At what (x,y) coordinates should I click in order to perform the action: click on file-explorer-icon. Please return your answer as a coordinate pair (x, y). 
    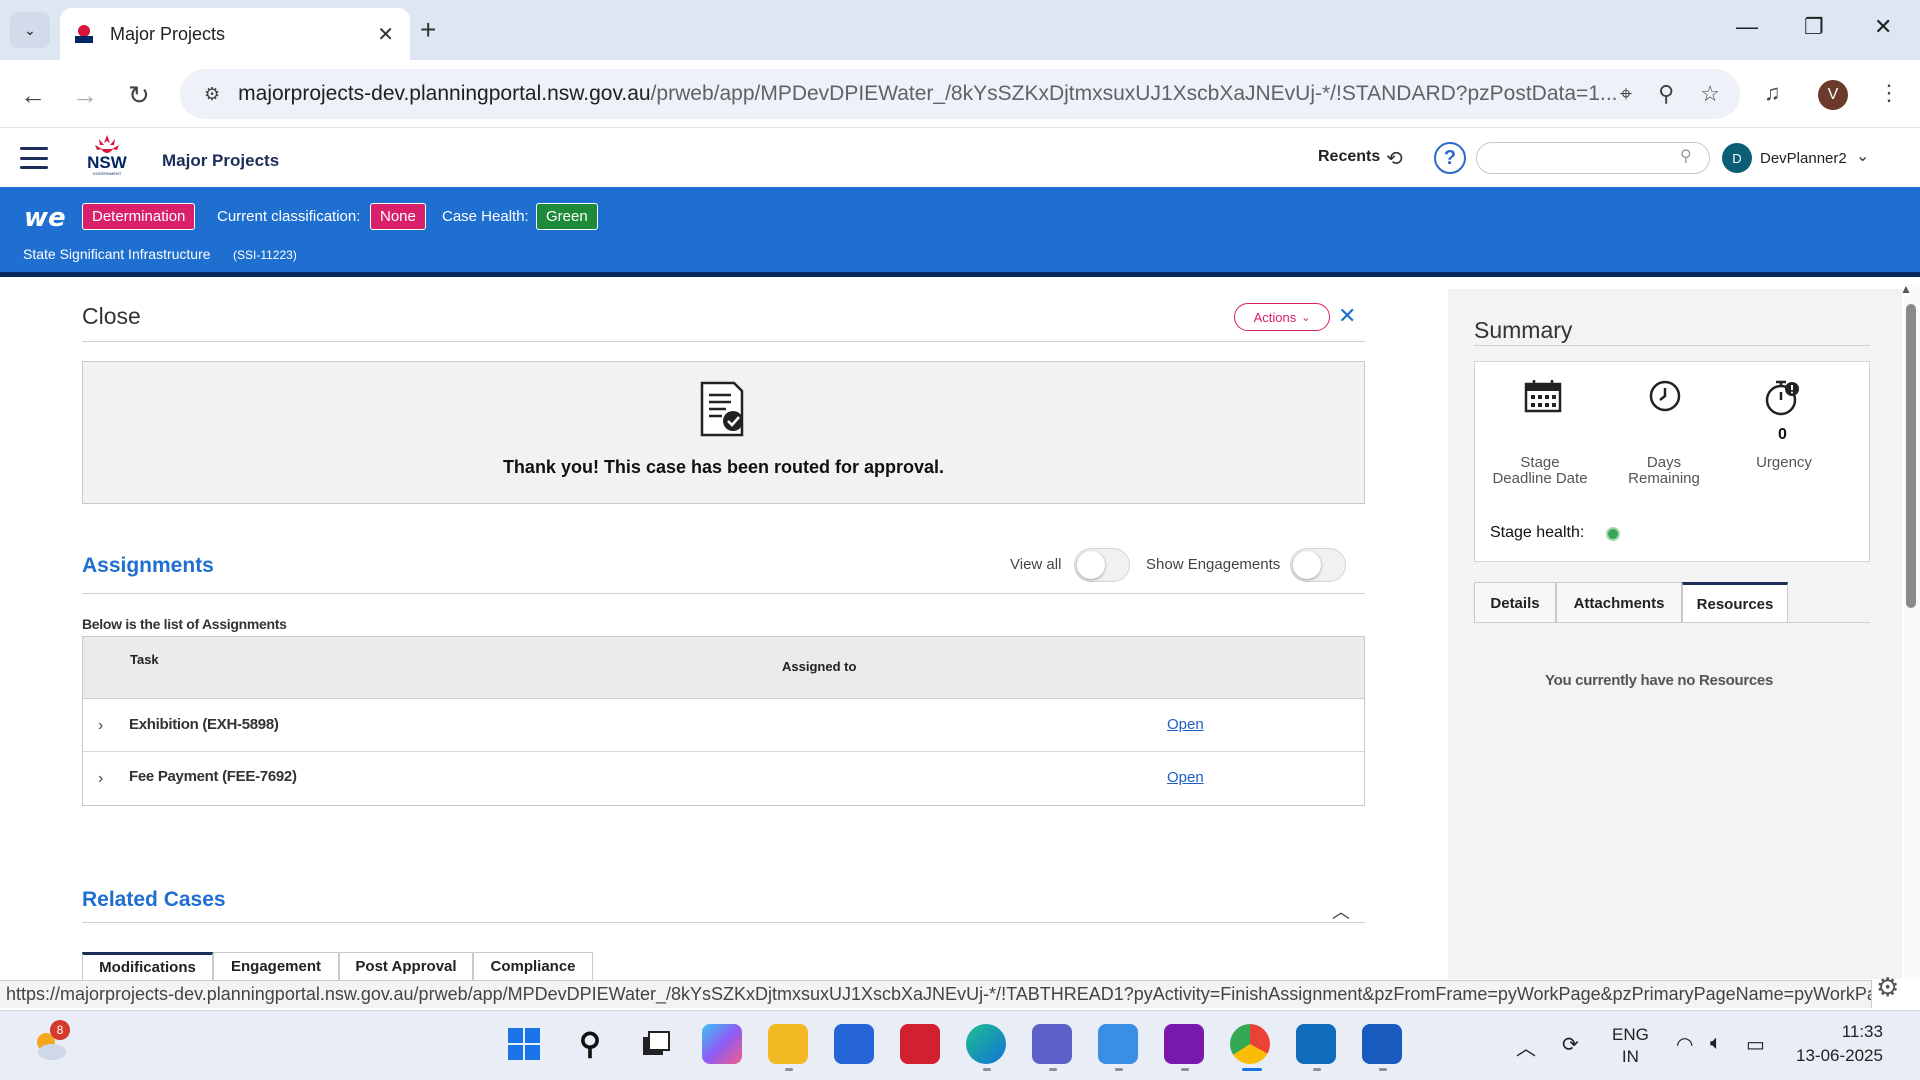
    Looking at the image, I should click on (788, 1044).